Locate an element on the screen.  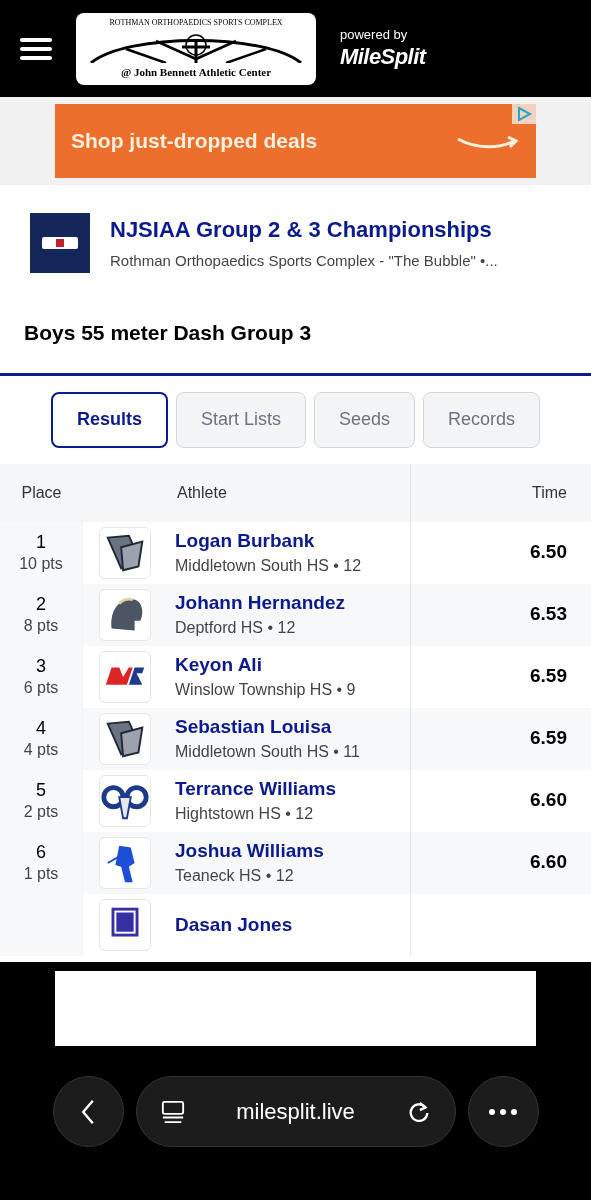
brand-logo: MileSplit is located at coordinates (383, 56).